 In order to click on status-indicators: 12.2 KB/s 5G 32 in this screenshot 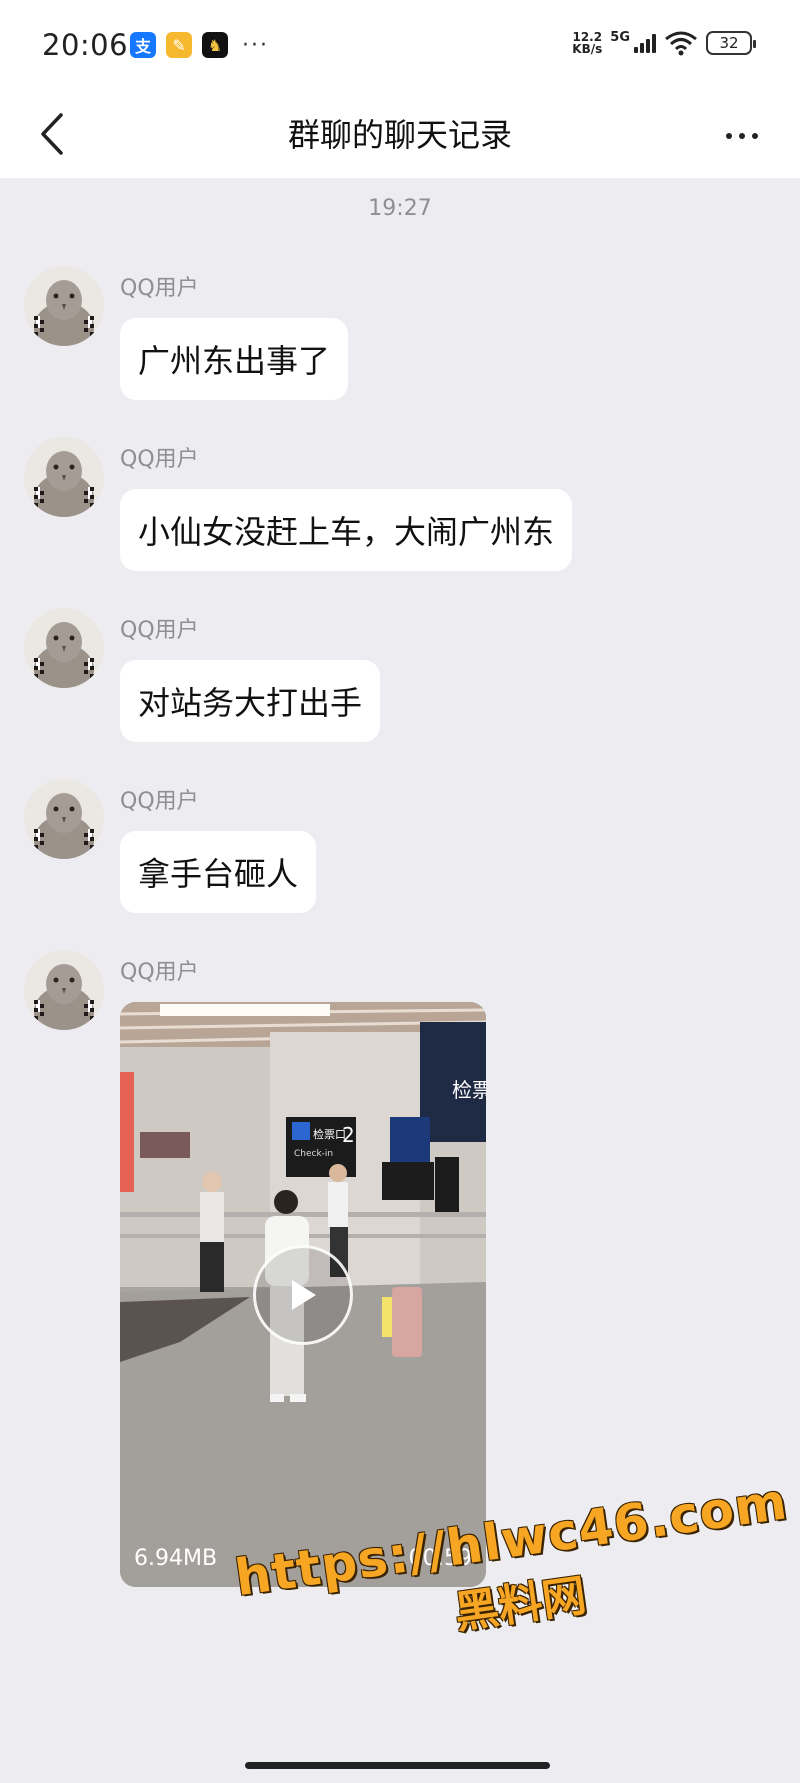, I will do `click(664, 43)`.